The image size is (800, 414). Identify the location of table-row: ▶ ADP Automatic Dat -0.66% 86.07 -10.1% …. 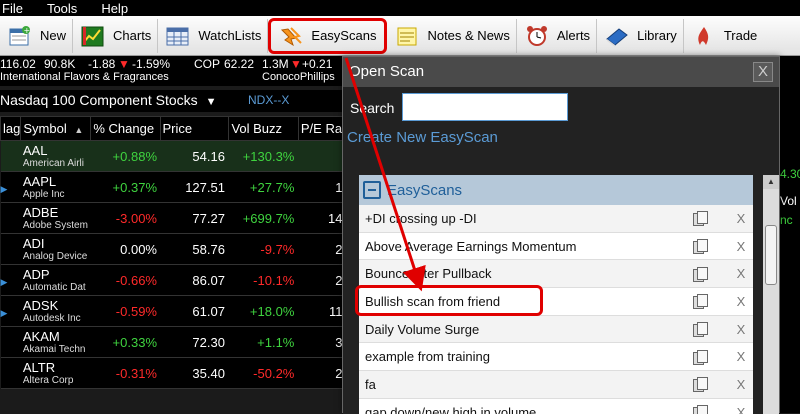
(172, 280).